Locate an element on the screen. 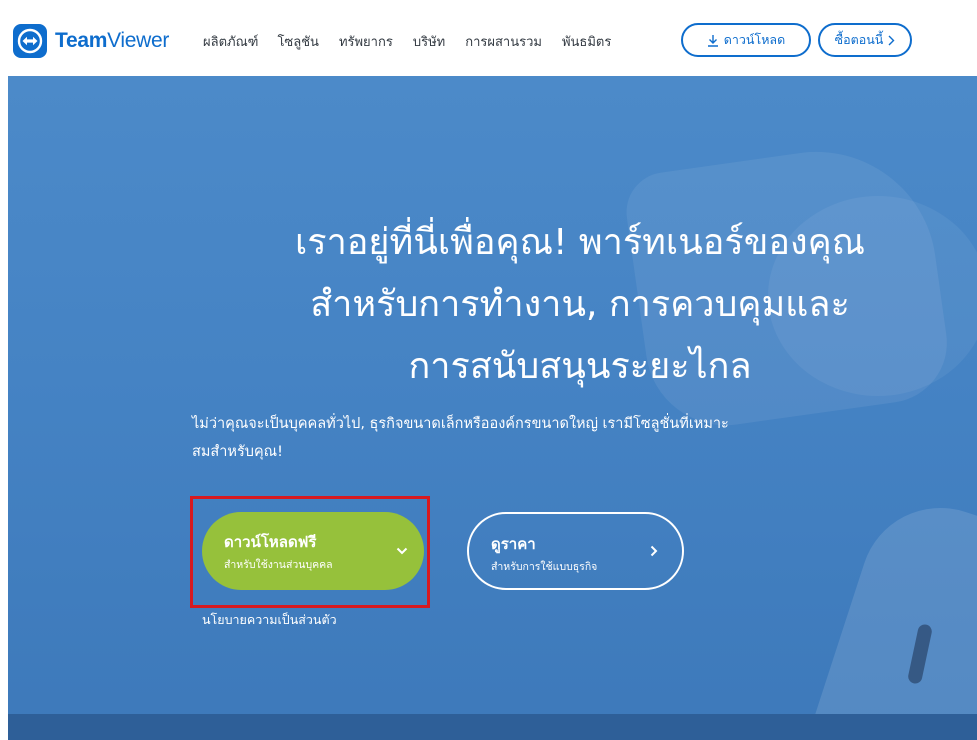  nav-item-solutions: โซลูชัน is located at coordinates (297, 41).